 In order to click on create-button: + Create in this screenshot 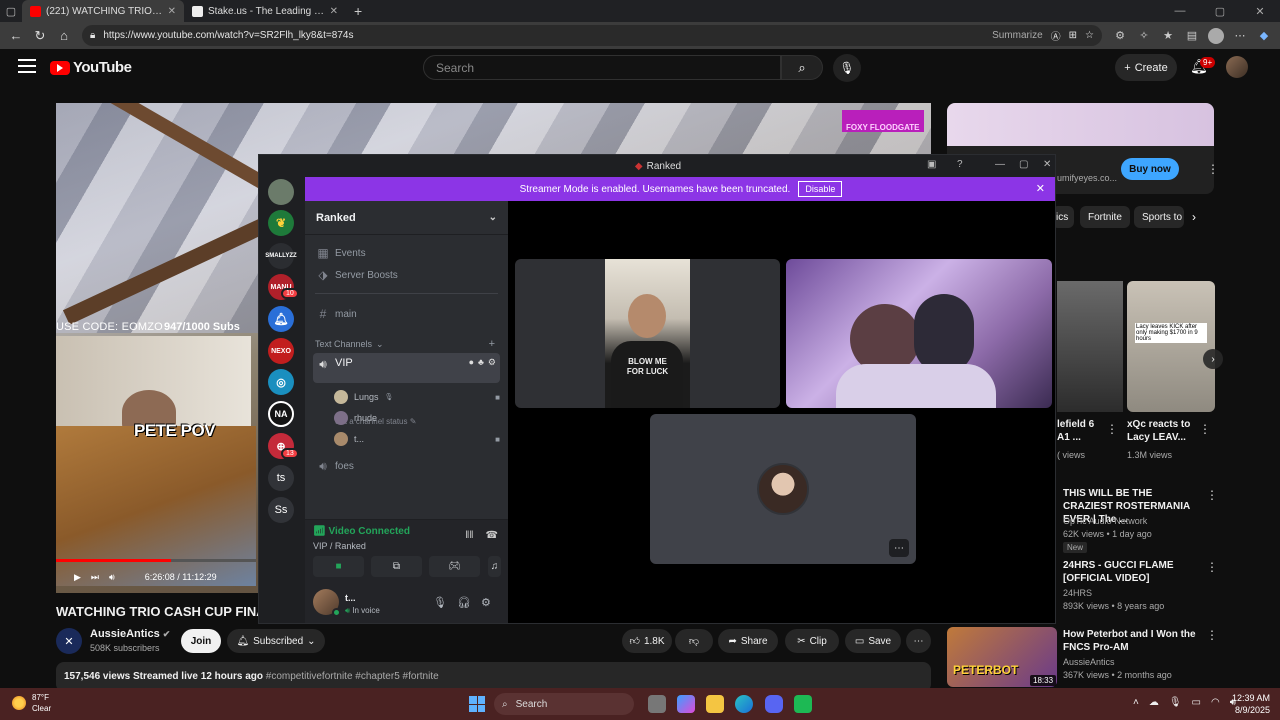, I will do `click(1146, 67)`.